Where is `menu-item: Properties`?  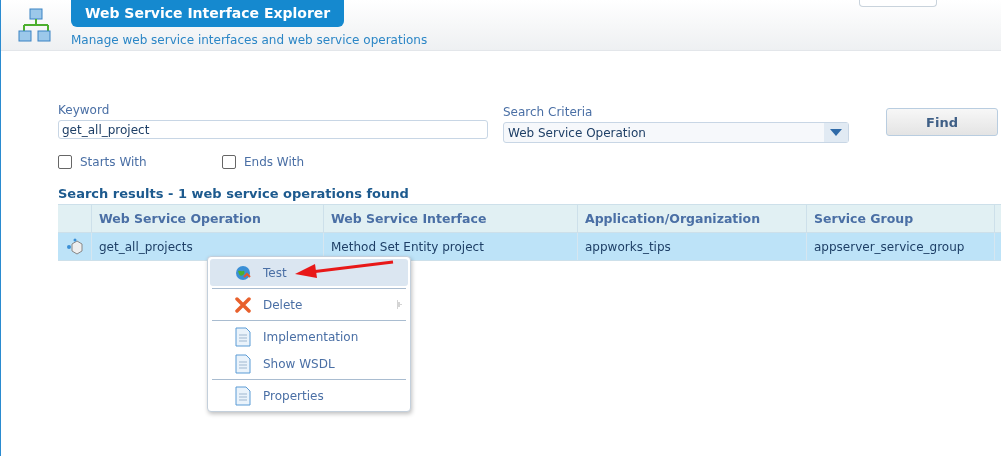 menu-item: Properties is located at coordinates (309, 395).